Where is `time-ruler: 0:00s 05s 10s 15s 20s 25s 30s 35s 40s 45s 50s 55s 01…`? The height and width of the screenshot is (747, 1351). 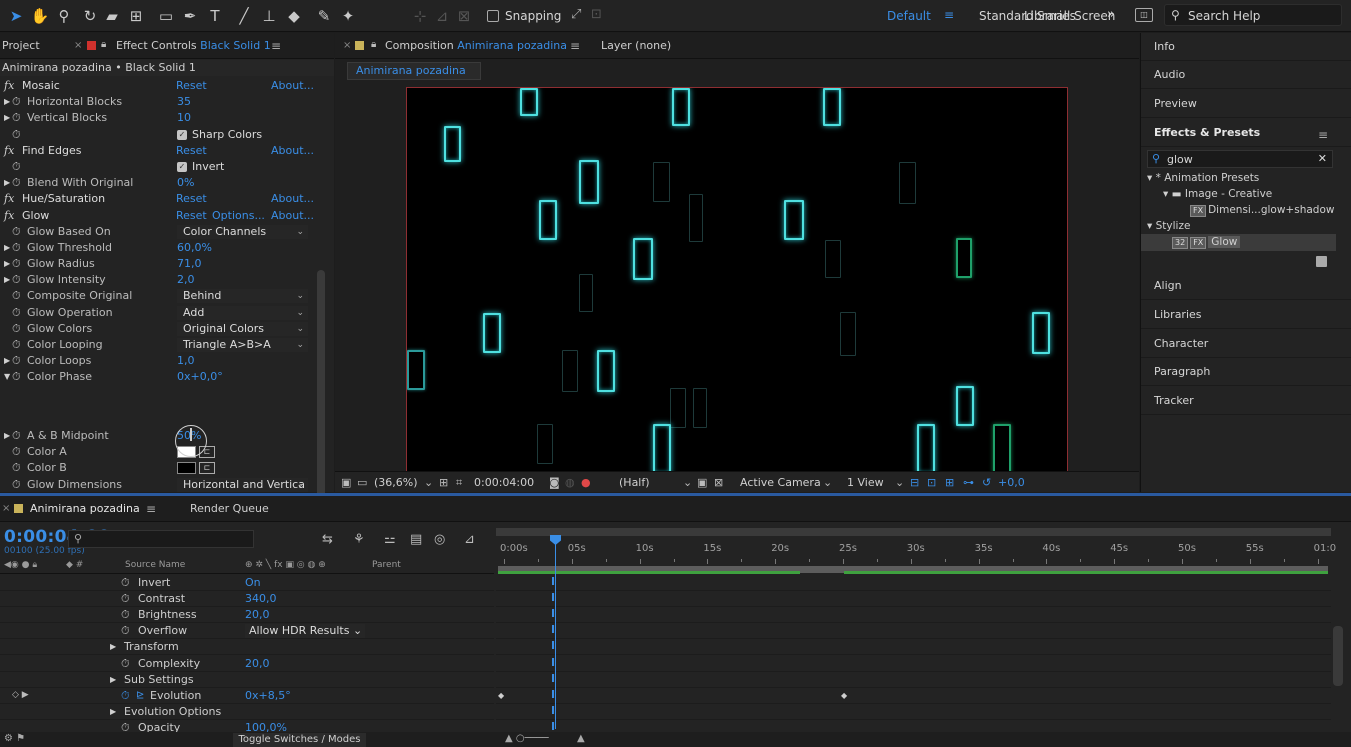
time-ruler: 0:00s 05s 10s 15s 20s 25s 30s 35s 40s 45s 50s 55s 01… is located at coordinates (916, 551).